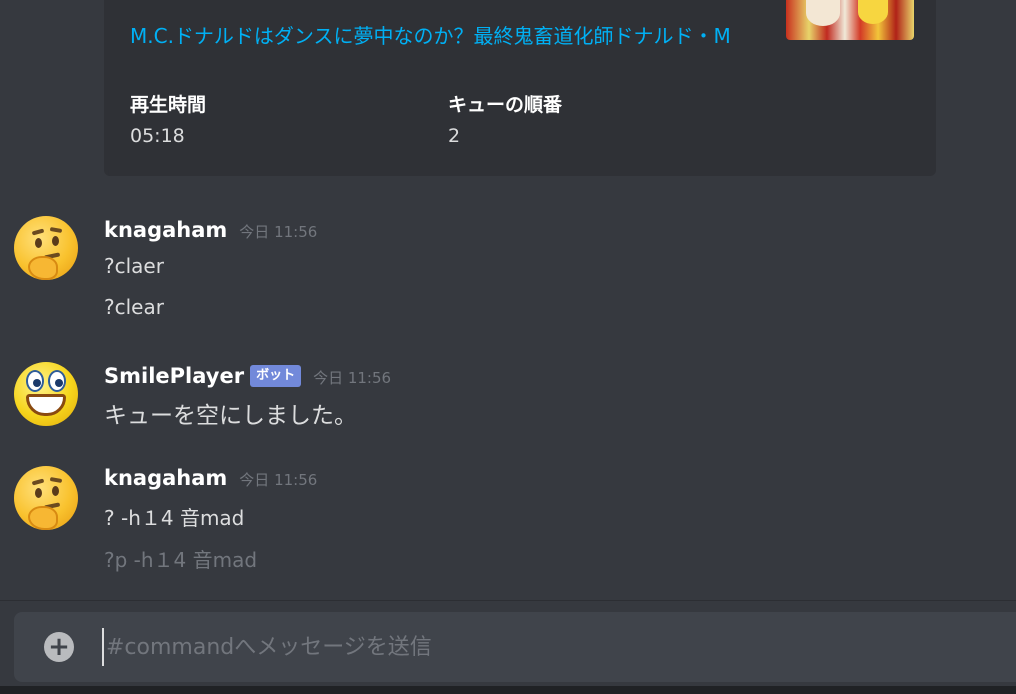 This screenshot has width=1016, height=694. I want to click on embed-field-name: キューの順番, so click(505, 105).